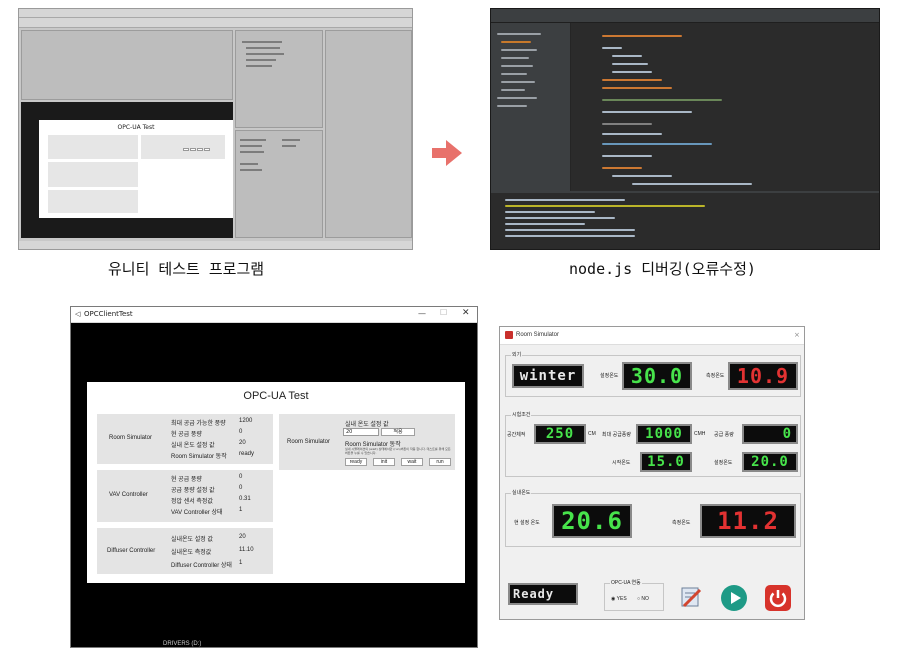 Image resolution: width=897 pixels, height=655 pixels. Describe the element at coordinates (626, 582) in the screenshot. I see `opcua-link-title: OPC-UA 연동` at that location.